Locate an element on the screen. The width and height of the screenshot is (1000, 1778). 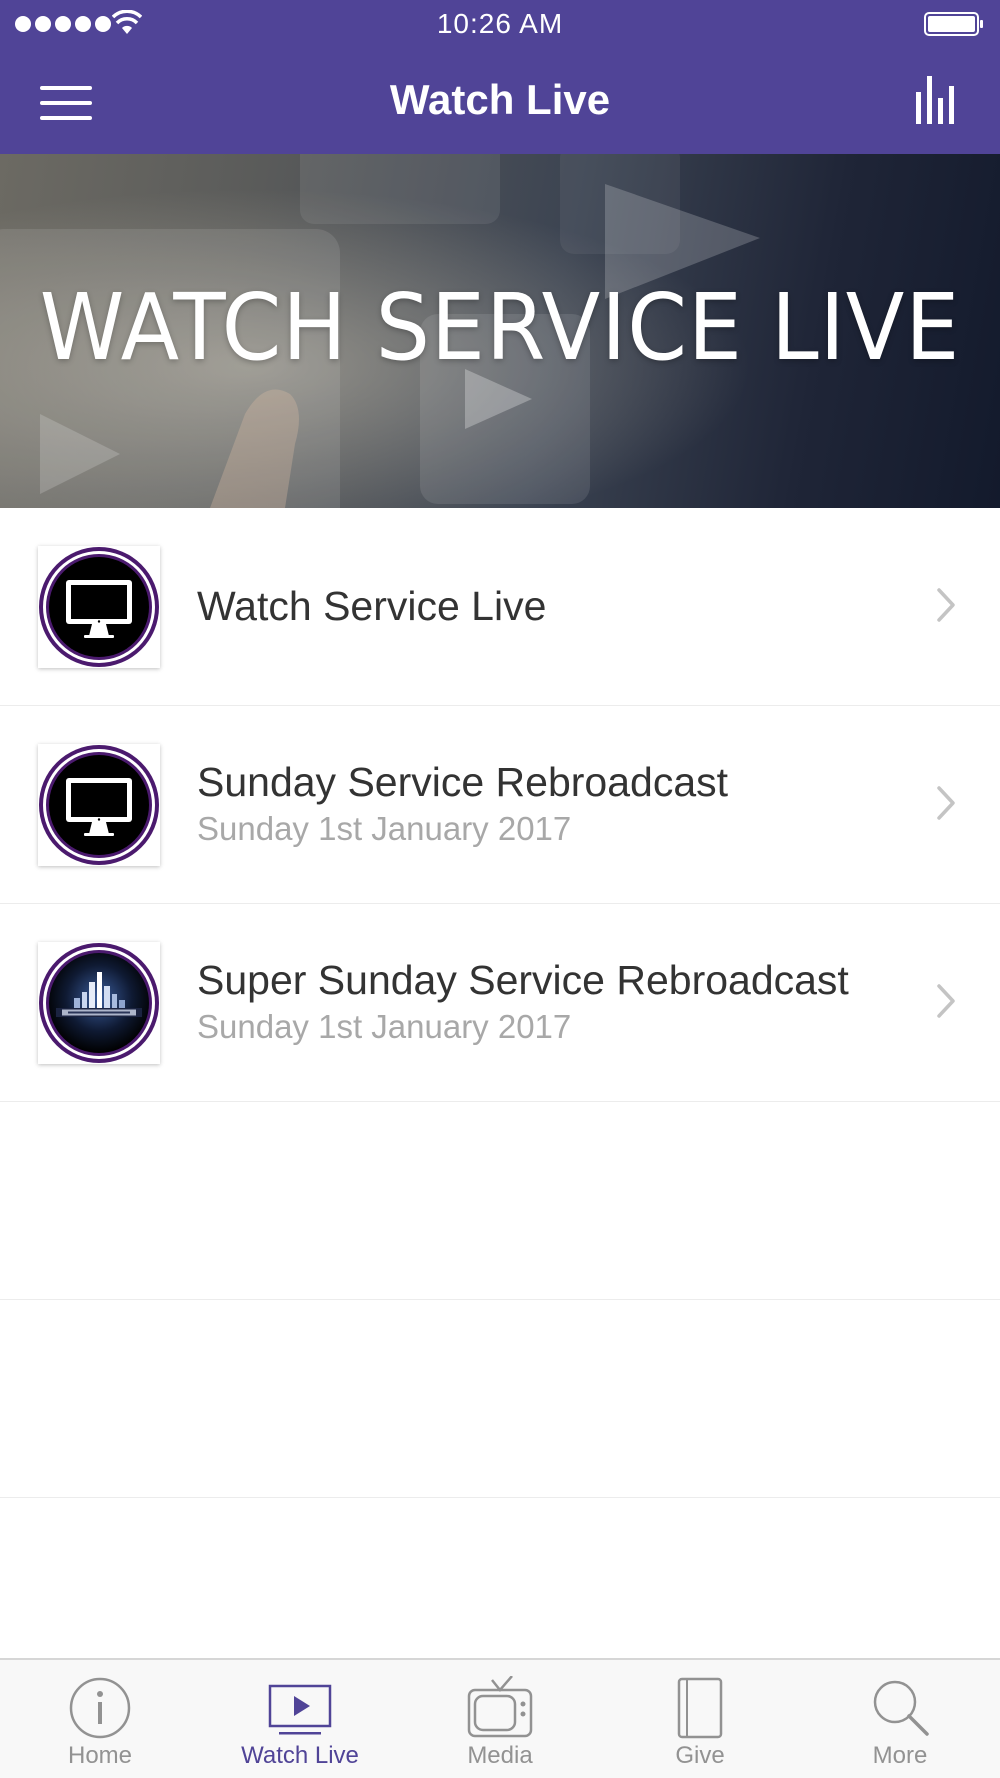
battery-icon is located at coordinates (953, 24).